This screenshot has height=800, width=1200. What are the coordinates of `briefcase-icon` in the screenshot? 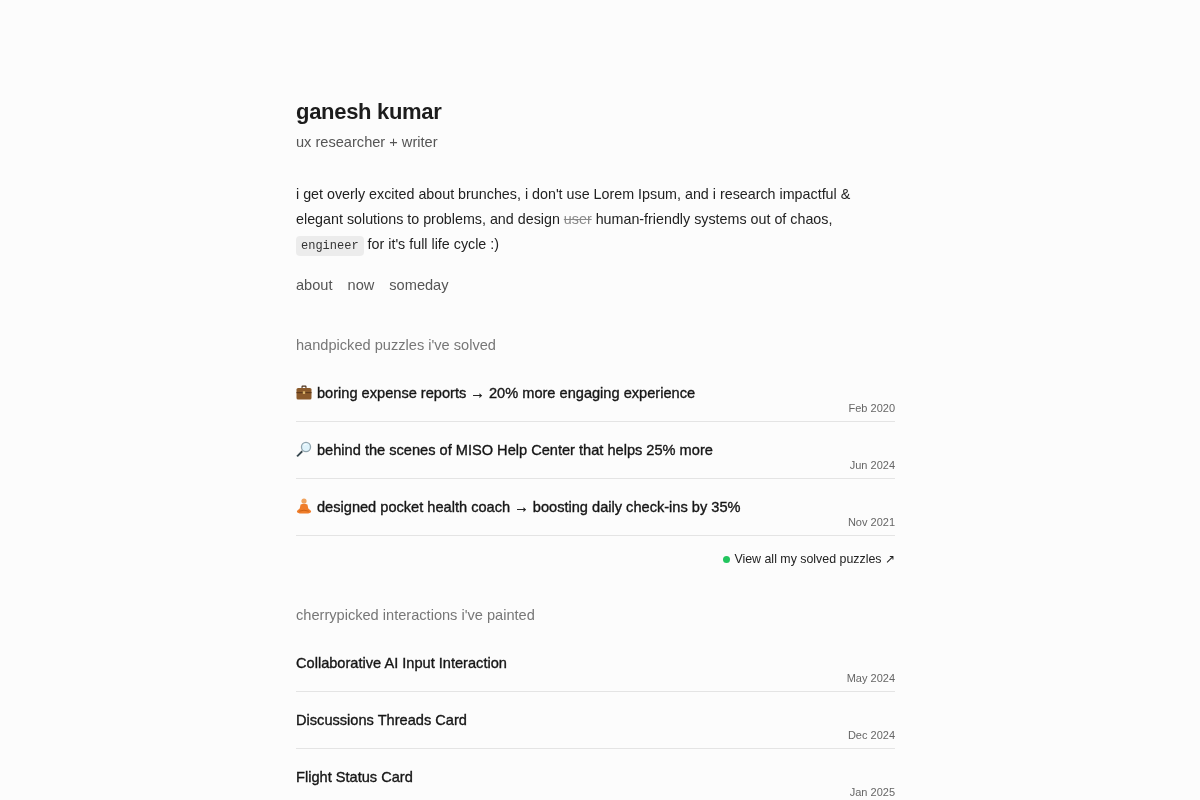 It's located at (304, 392).